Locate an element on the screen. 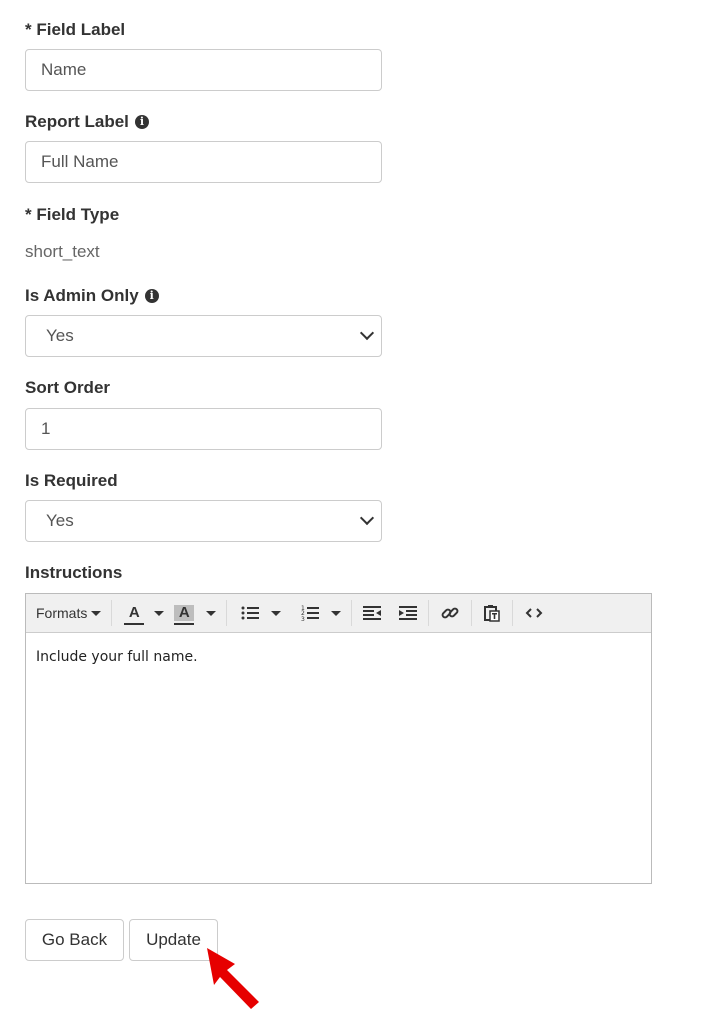  sort-order-input is located at coordinates (203, 429).